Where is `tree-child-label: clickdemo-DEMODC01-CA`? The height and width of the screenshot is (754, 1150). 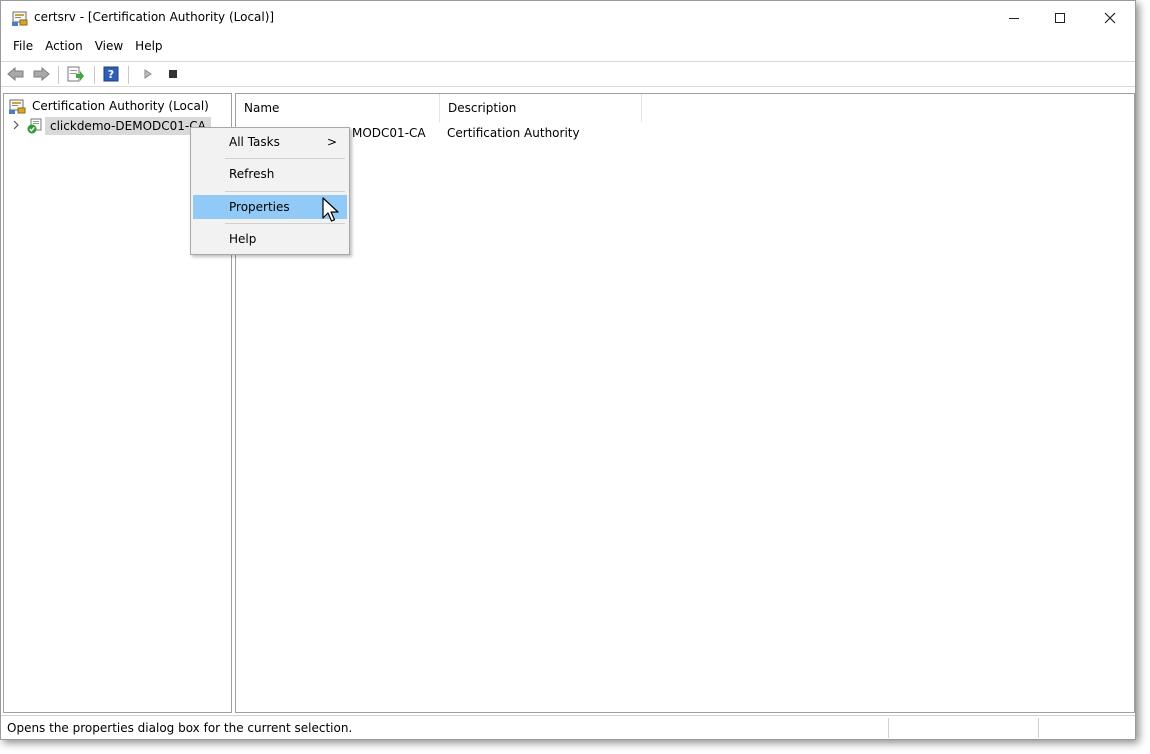
tree-child-label: clickdemo-DEMODC01-CA is located at coordinates (128, 126).